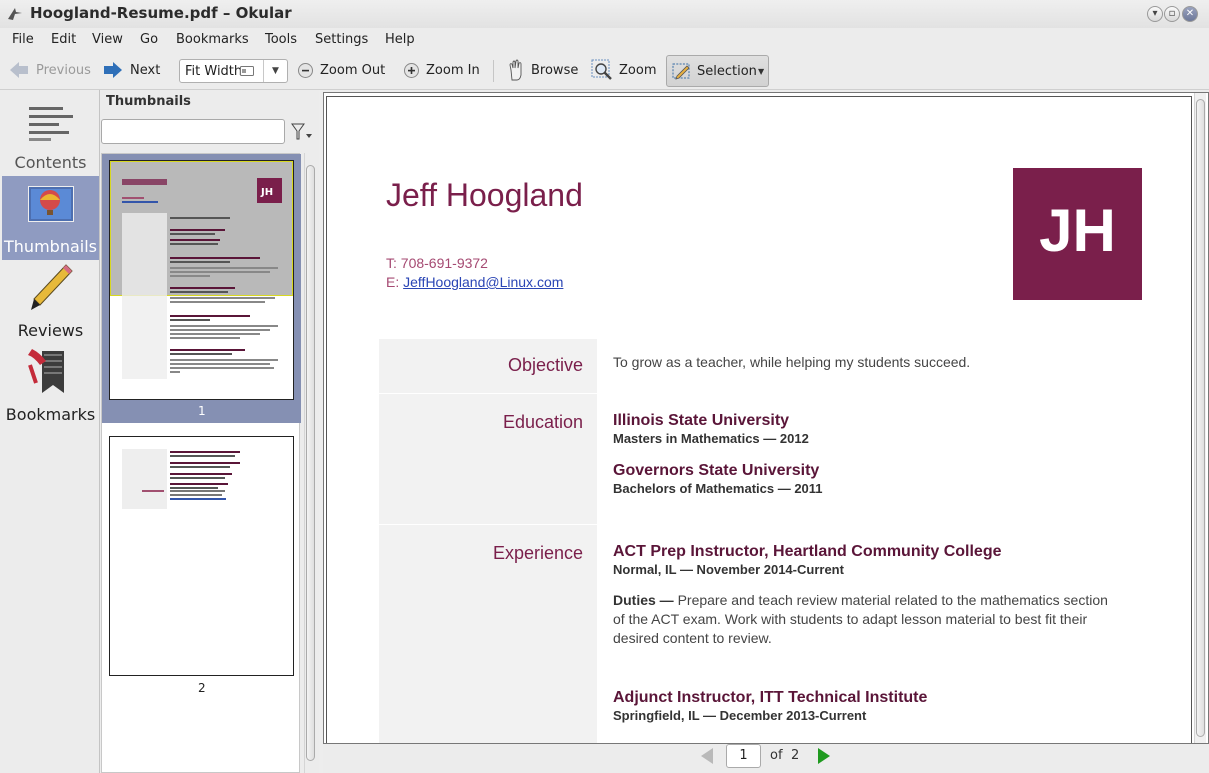  I want to click on previous-page-icon, so click(707, 756).